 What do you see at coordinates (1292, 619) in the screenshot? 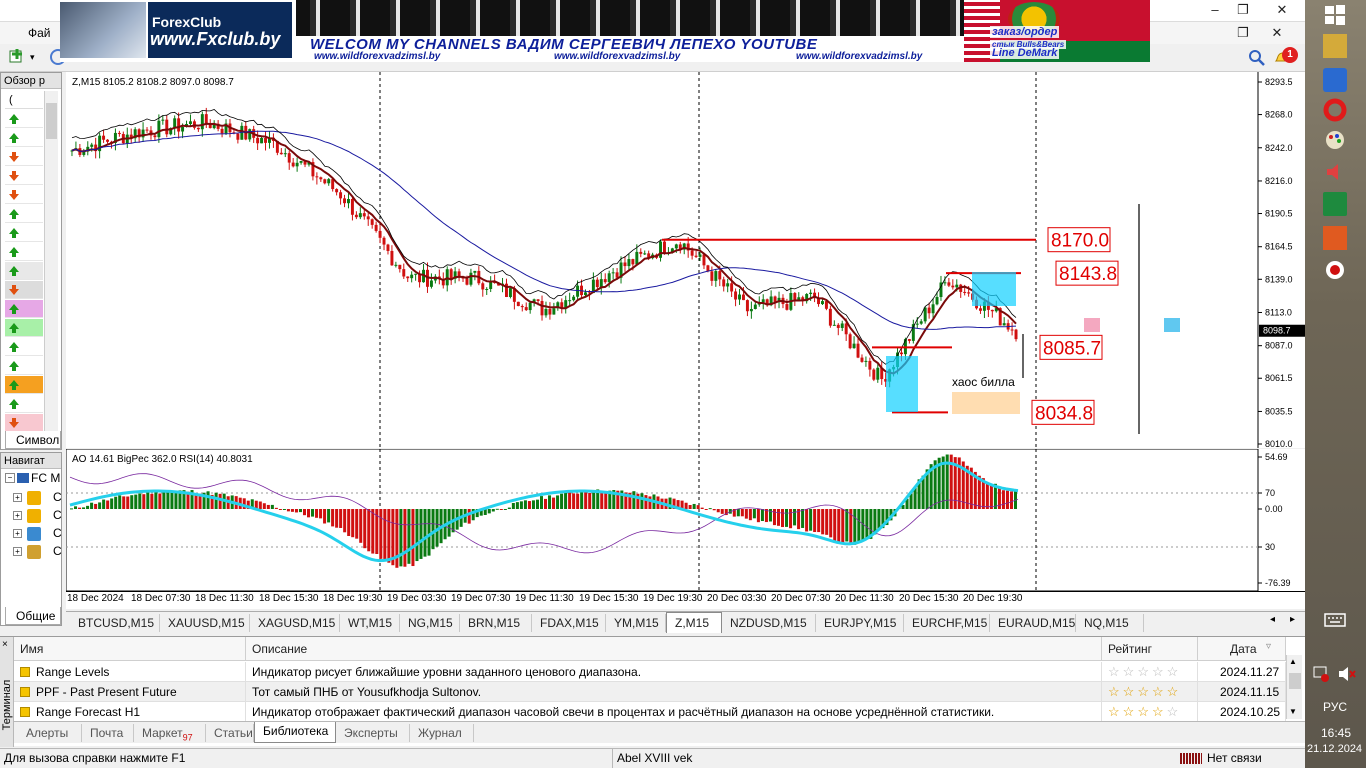
I see `tab-scroll-right-icon: ▸` at bounding box center [1292, 619].